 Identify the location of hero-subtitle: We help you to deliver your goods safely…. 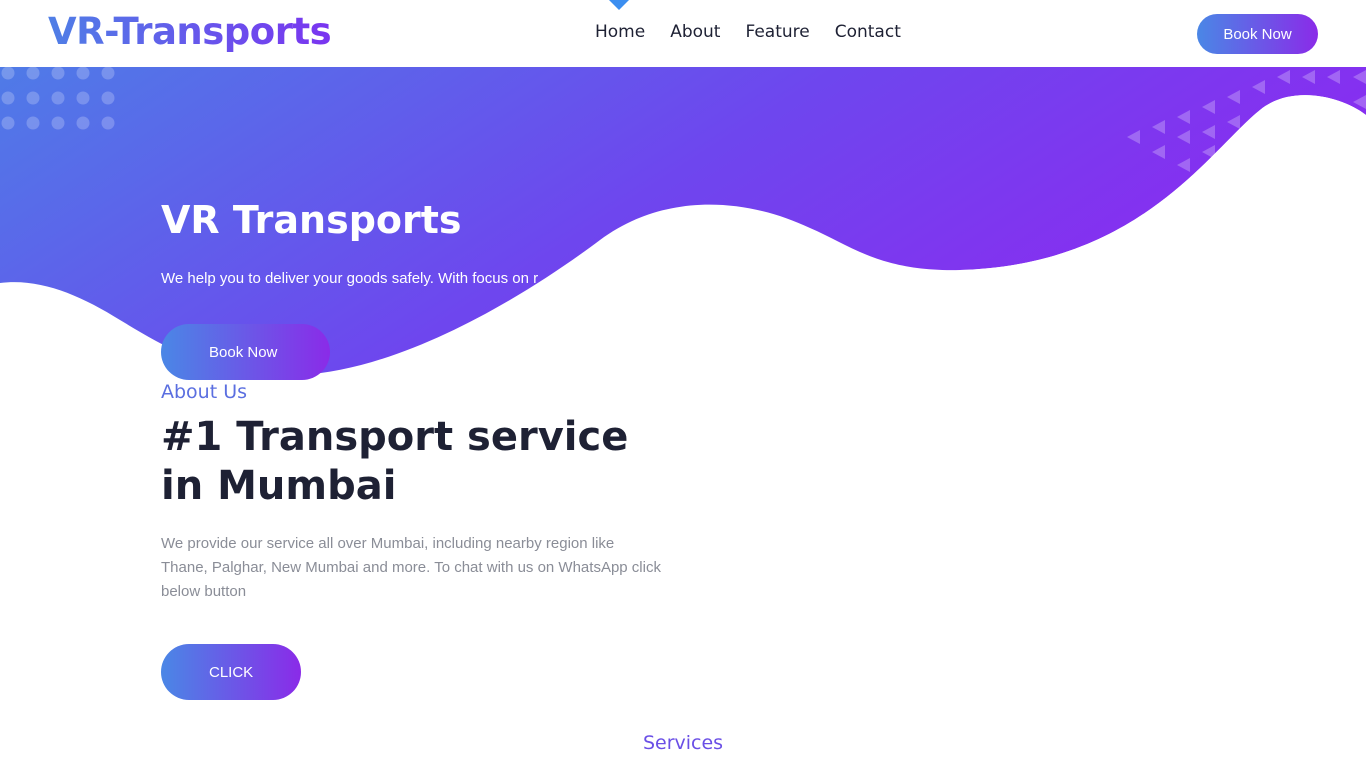
(350, 278).